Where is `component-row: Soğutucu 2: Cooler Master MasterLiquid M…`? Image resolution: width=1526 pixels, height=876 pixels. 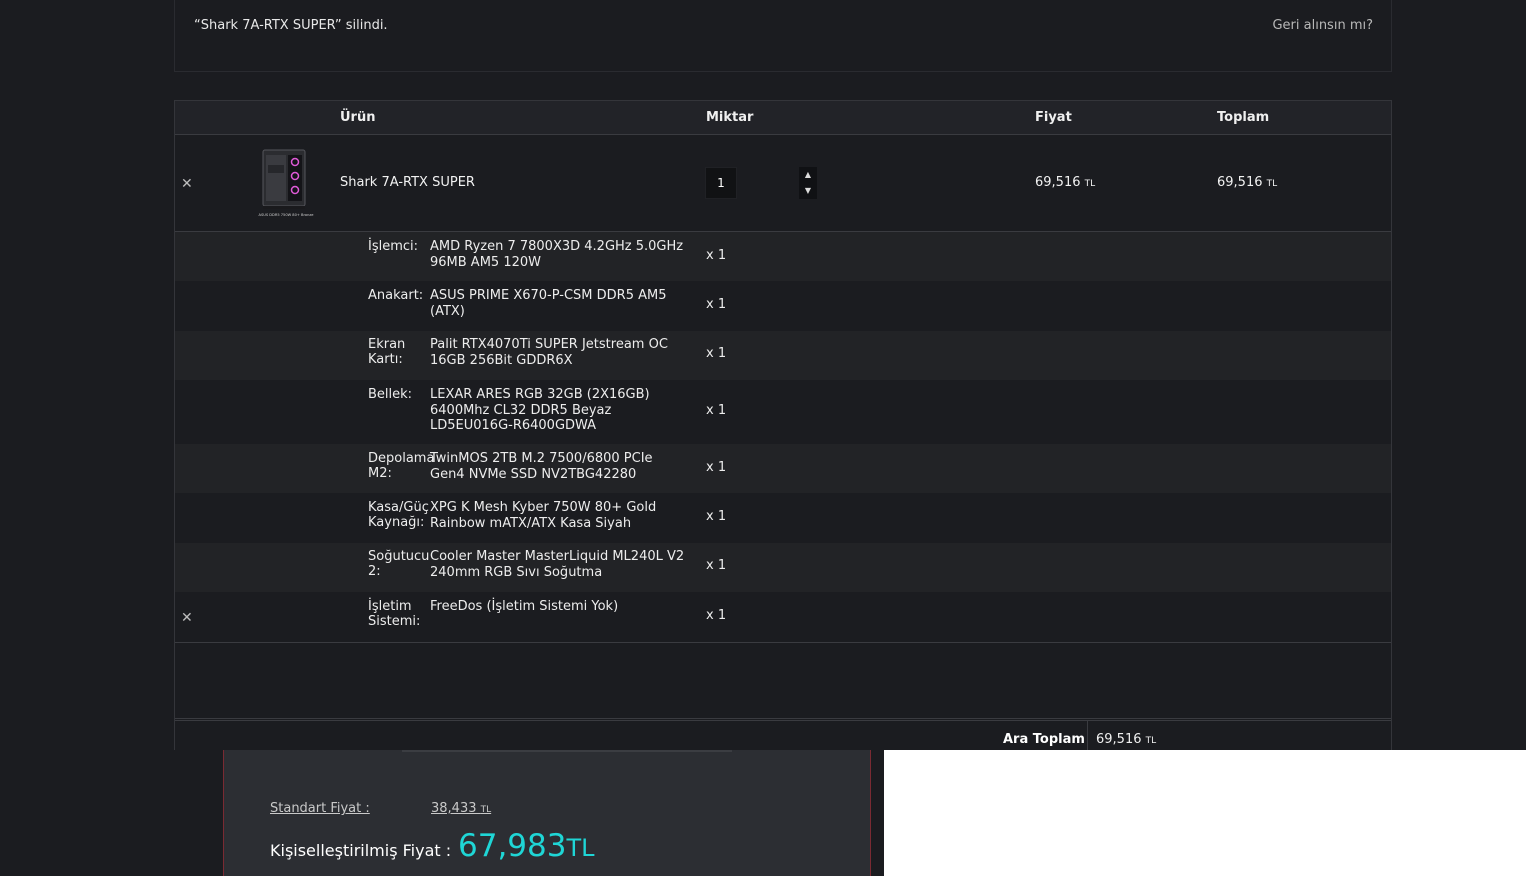 component-row: Soğutucu 2: Cooler Master MasterLiquid M… is located at coordinates (783, 567).